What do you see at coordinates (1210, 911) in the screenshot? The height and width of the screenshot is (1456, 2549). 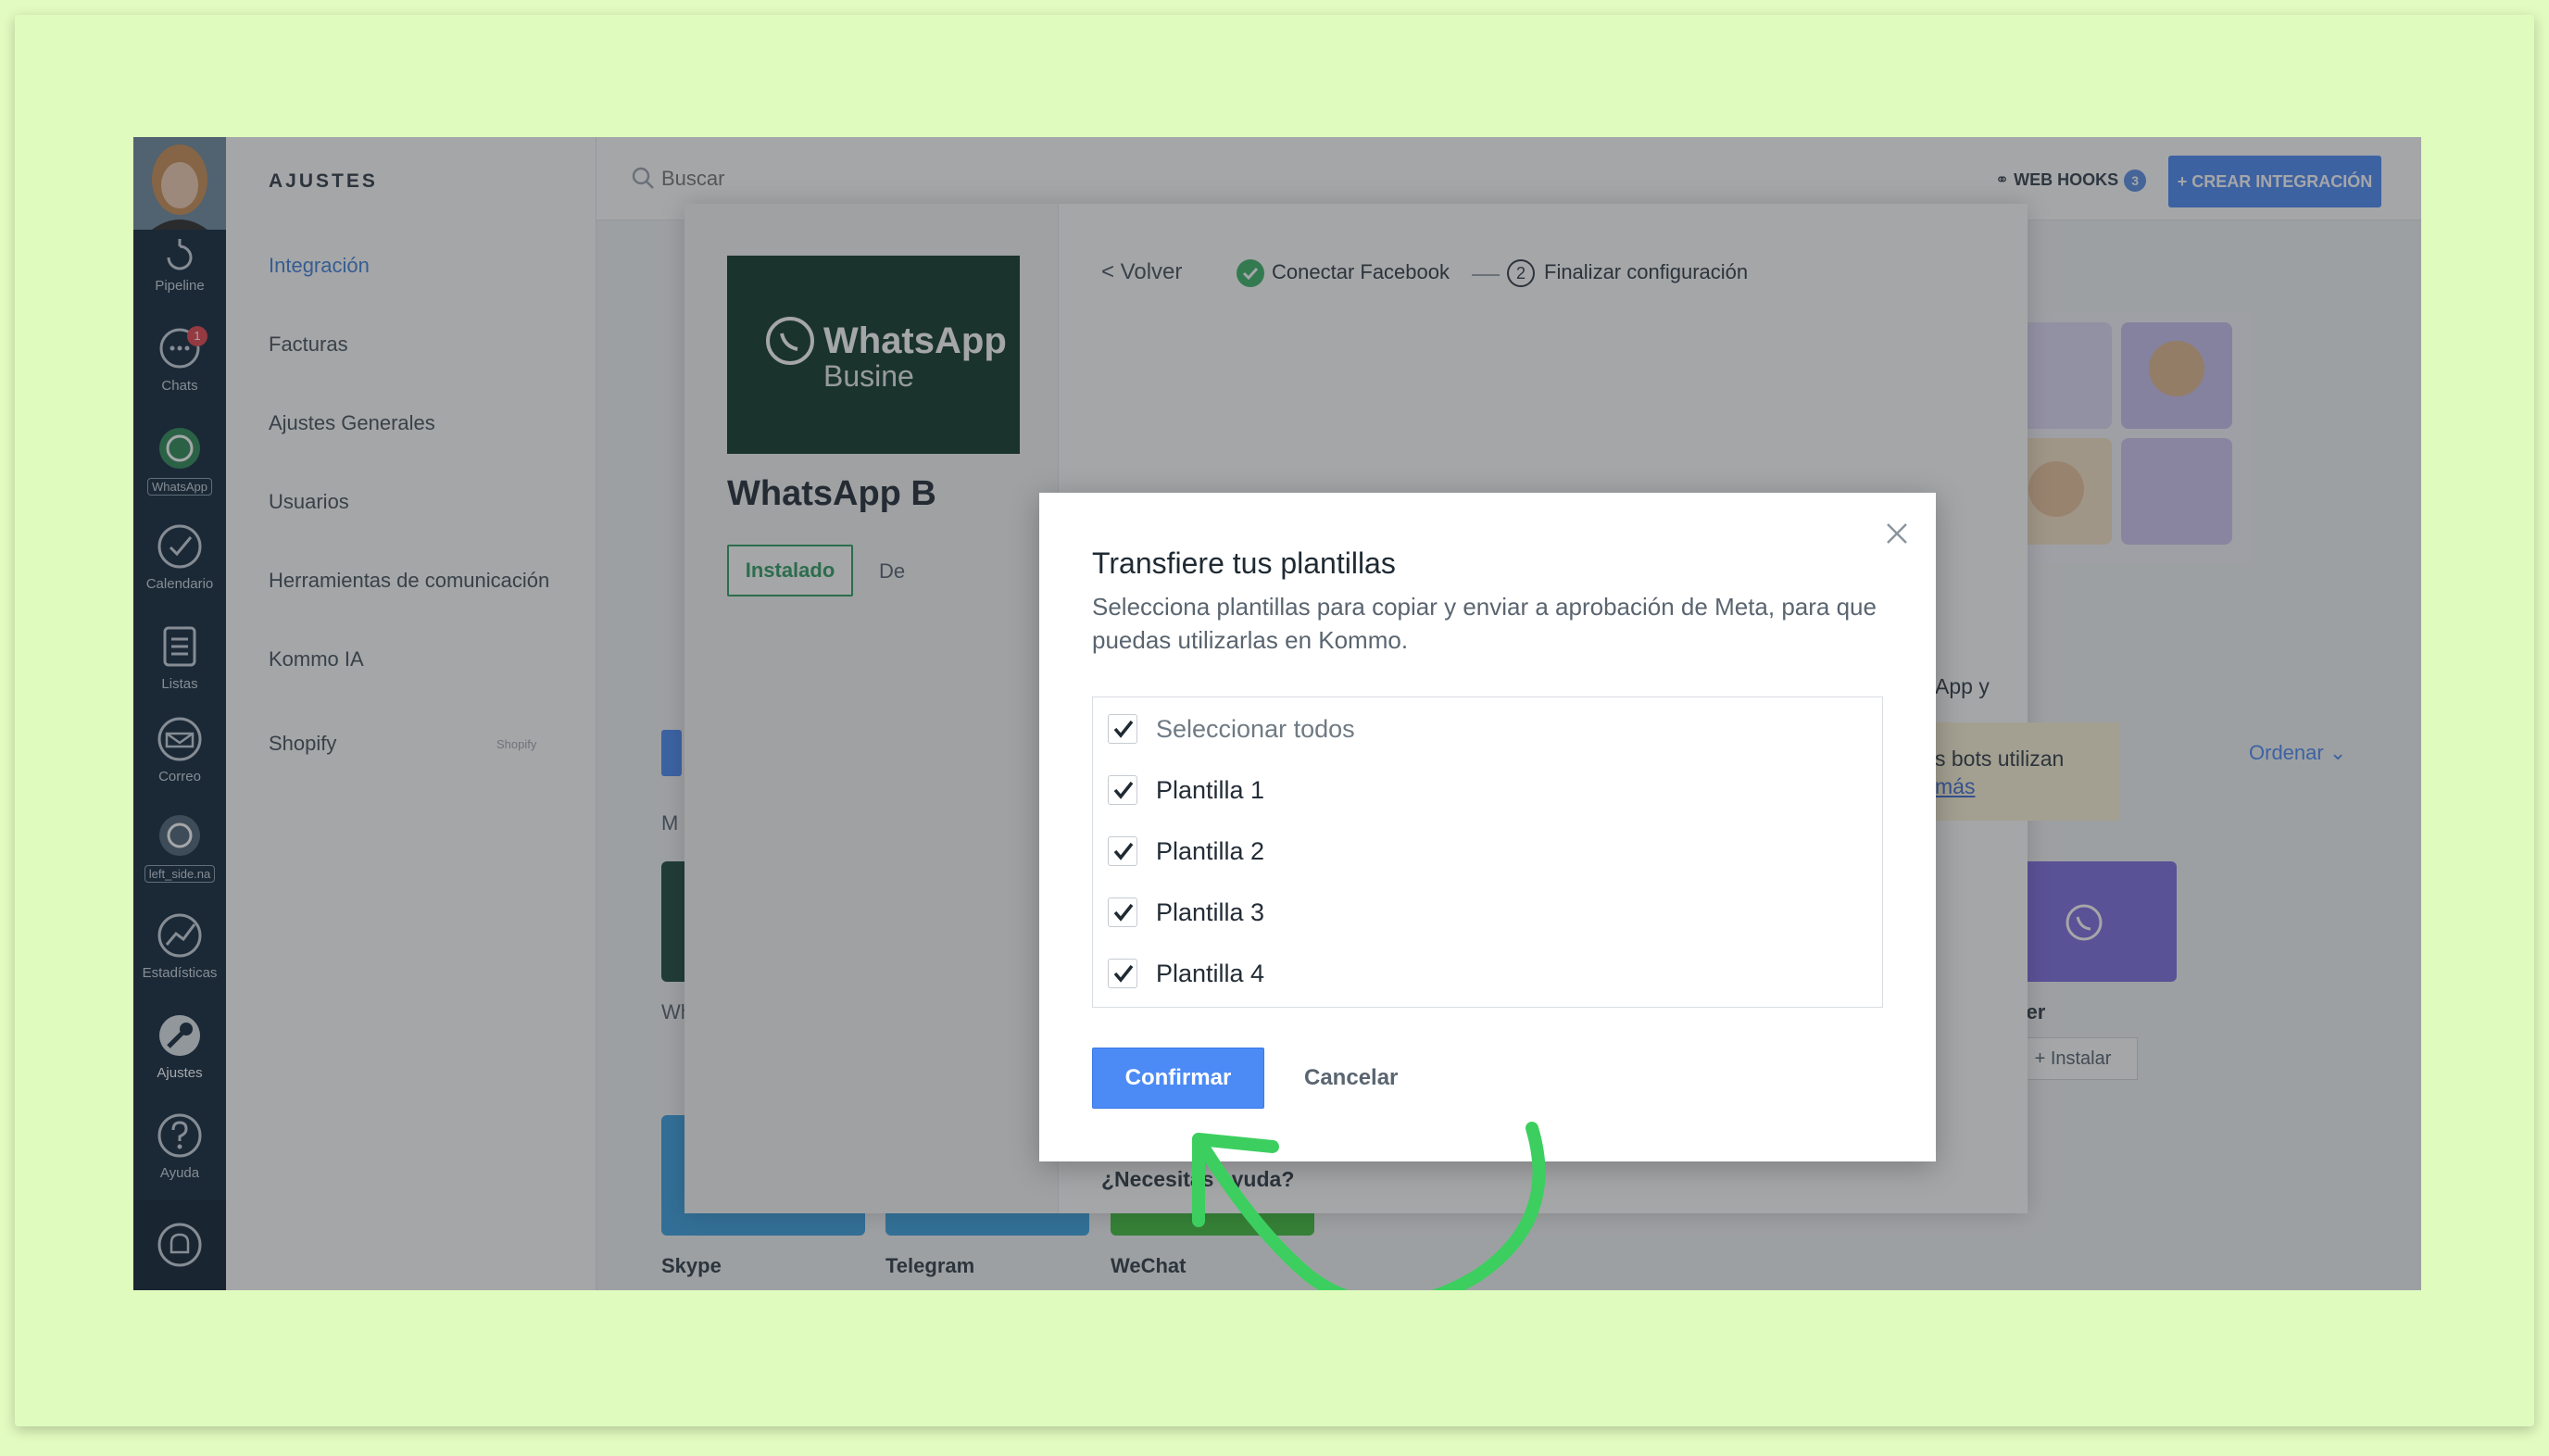 I see `template-label: Plantilla 3` at bounding box center [1210, 911].